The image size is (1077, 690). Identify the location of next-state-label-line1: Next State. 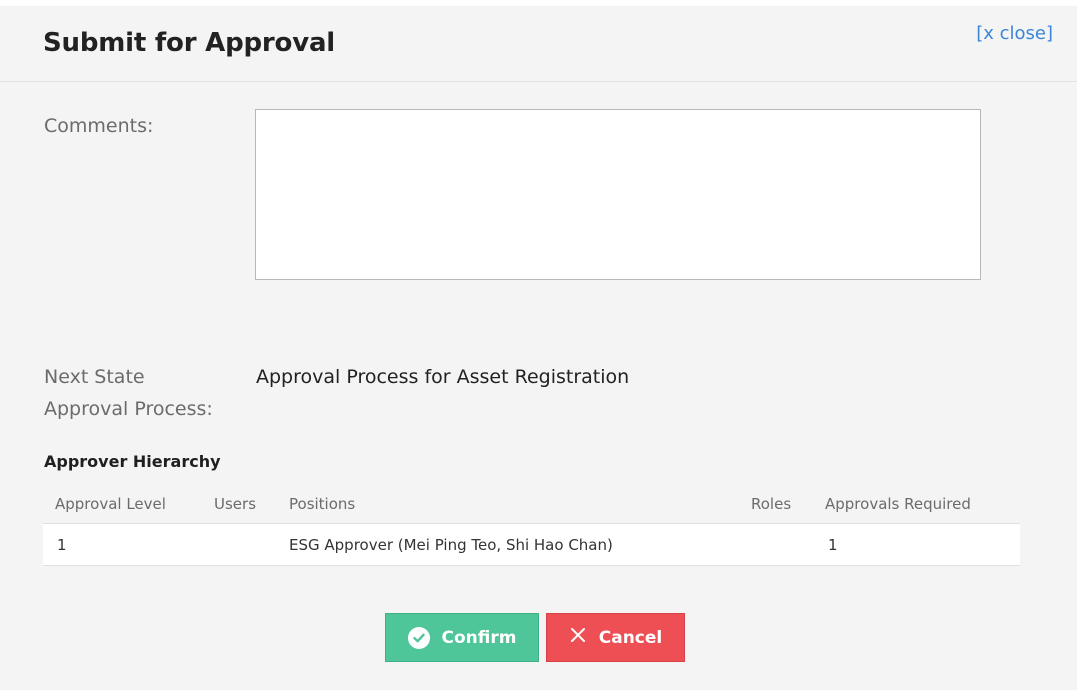
(94, 377).